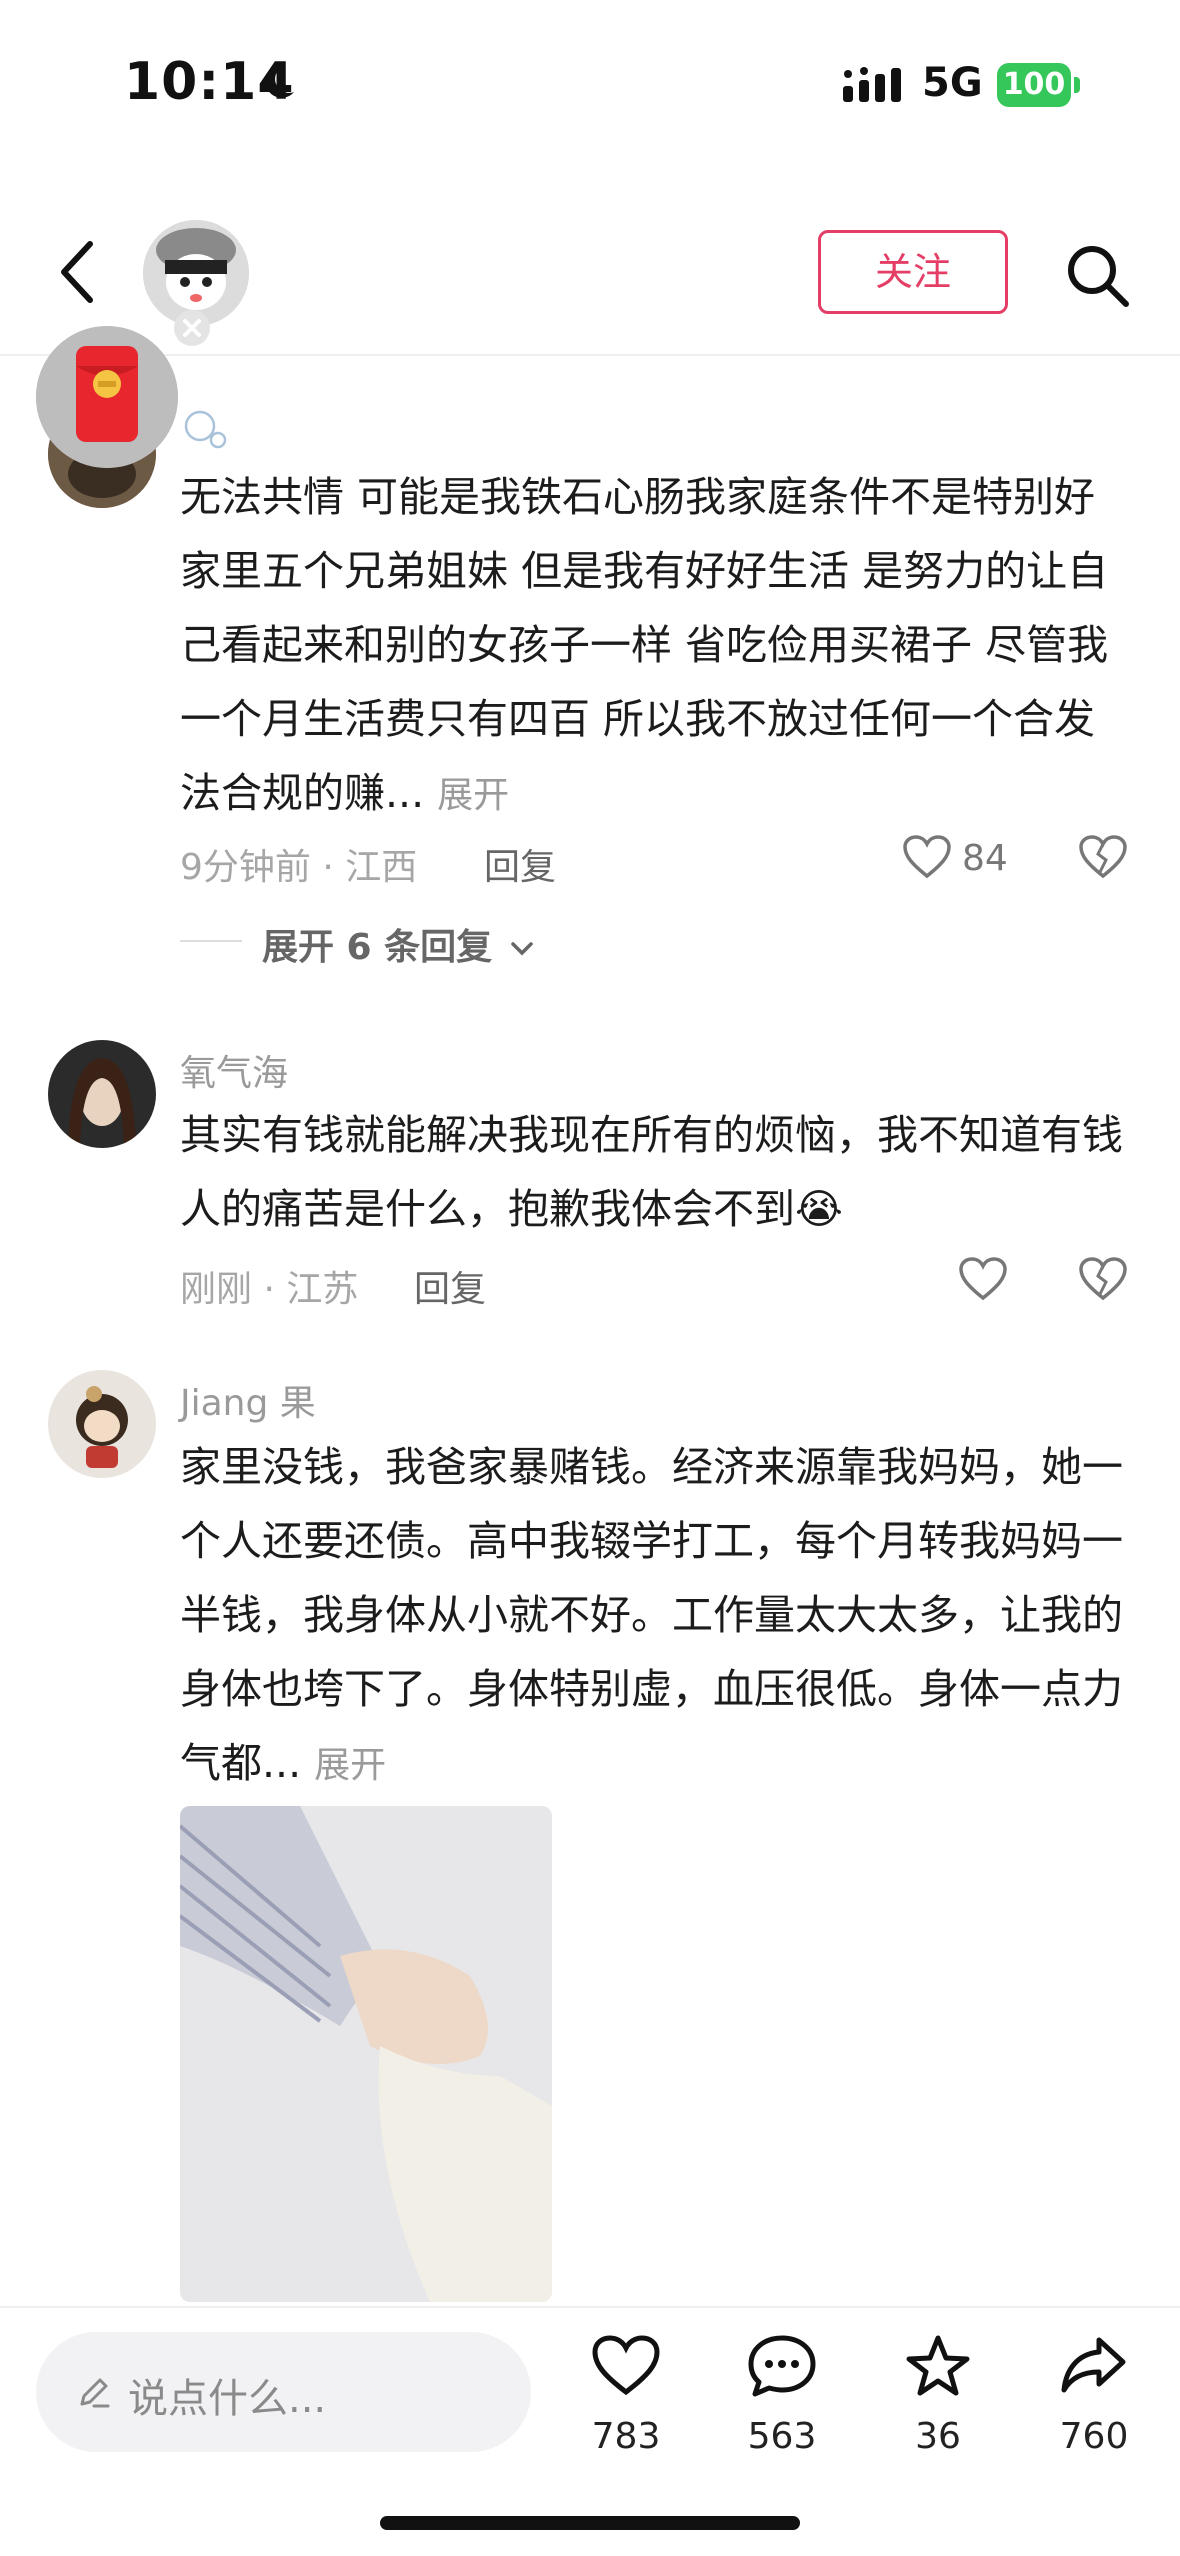 Image resolution: width=1180 pixels, height=2556 pixels. I want to click on back-button, so click(78, 272).